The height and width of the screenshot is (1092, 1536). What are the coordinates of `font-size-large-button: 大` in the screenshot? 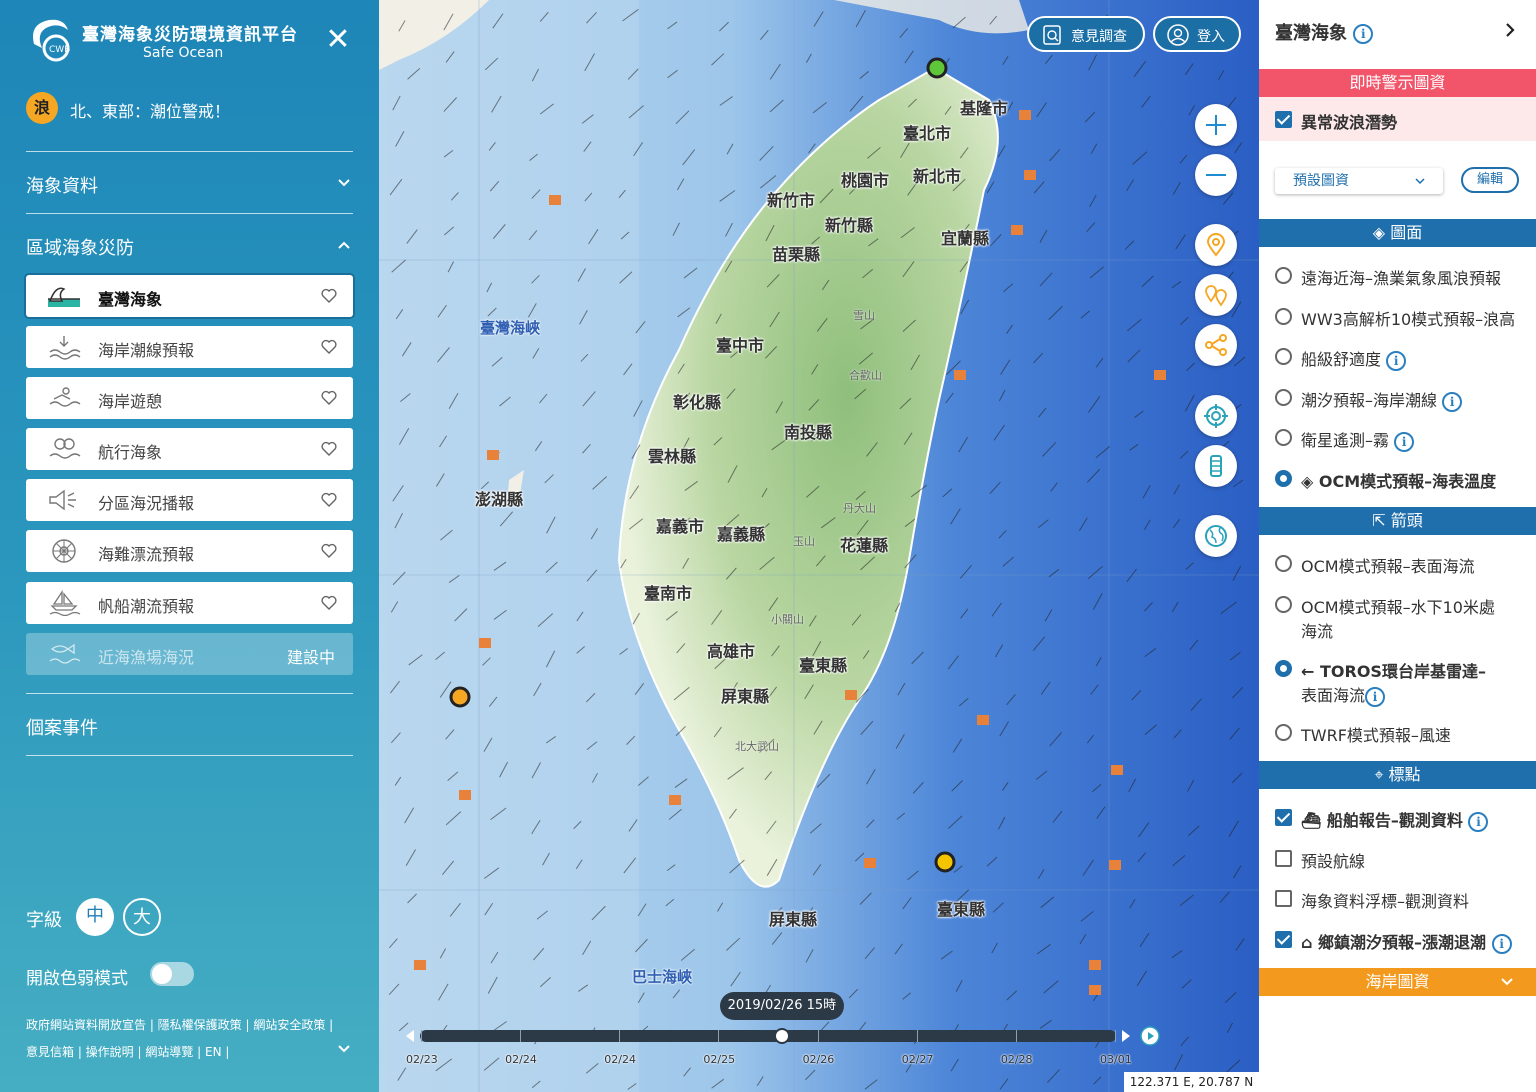 It's located at (142, 917).